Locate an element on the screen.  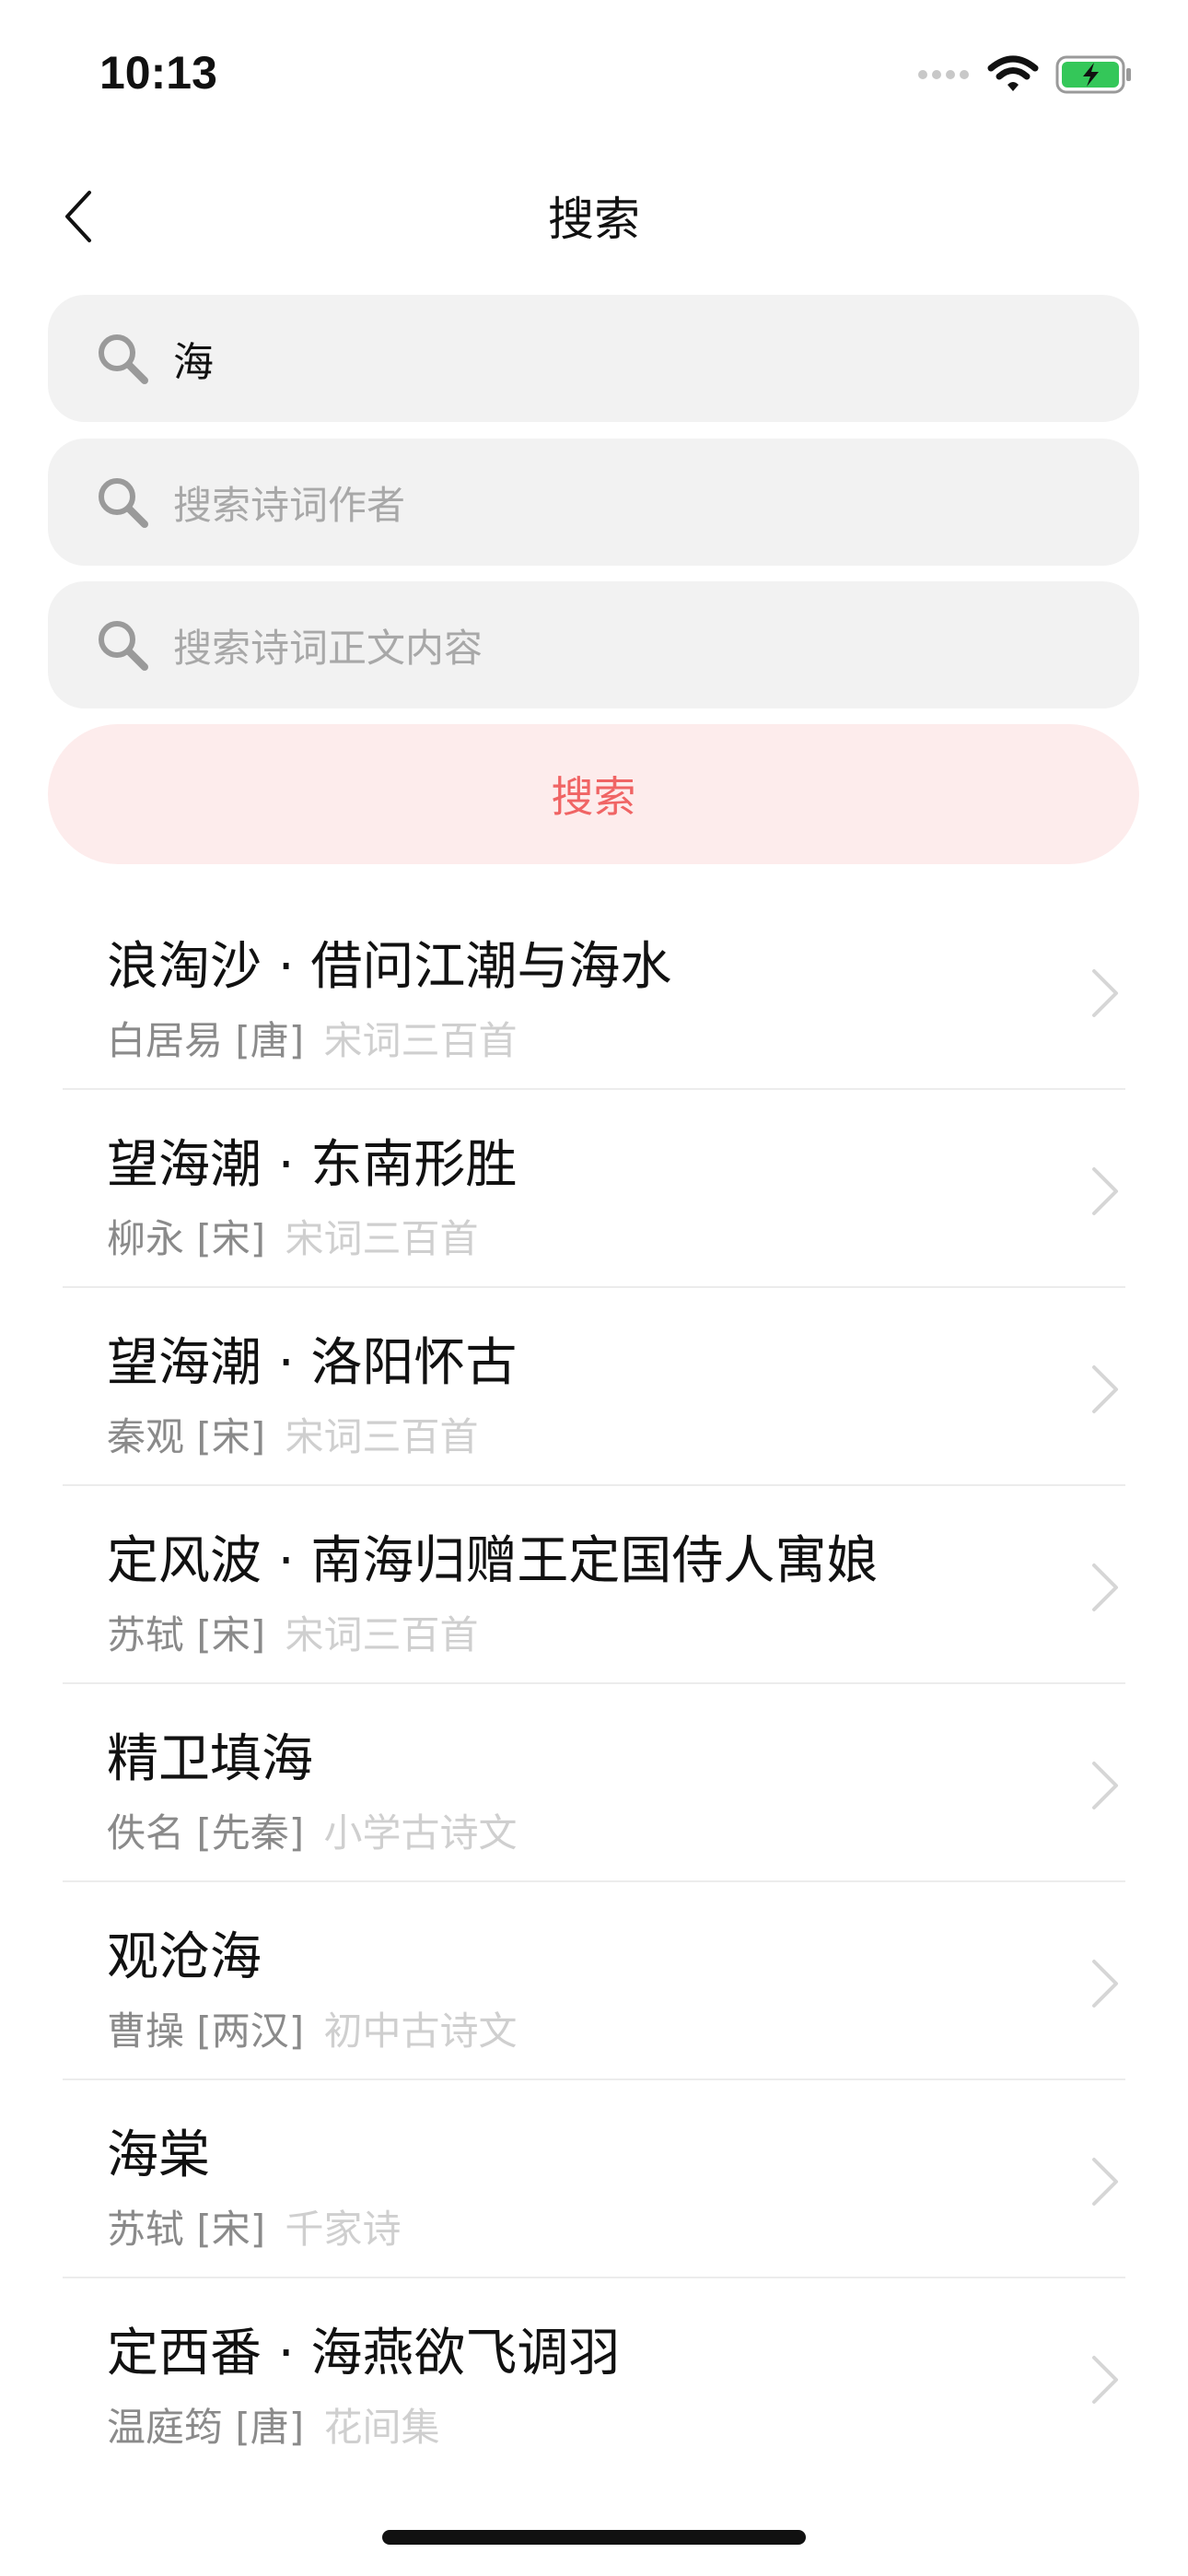
result-item: 定风波 · 南海归赠王定国侍人寓娘 苏轼 [宋] 宋词三百首 is located at coordinates (594, 1585).